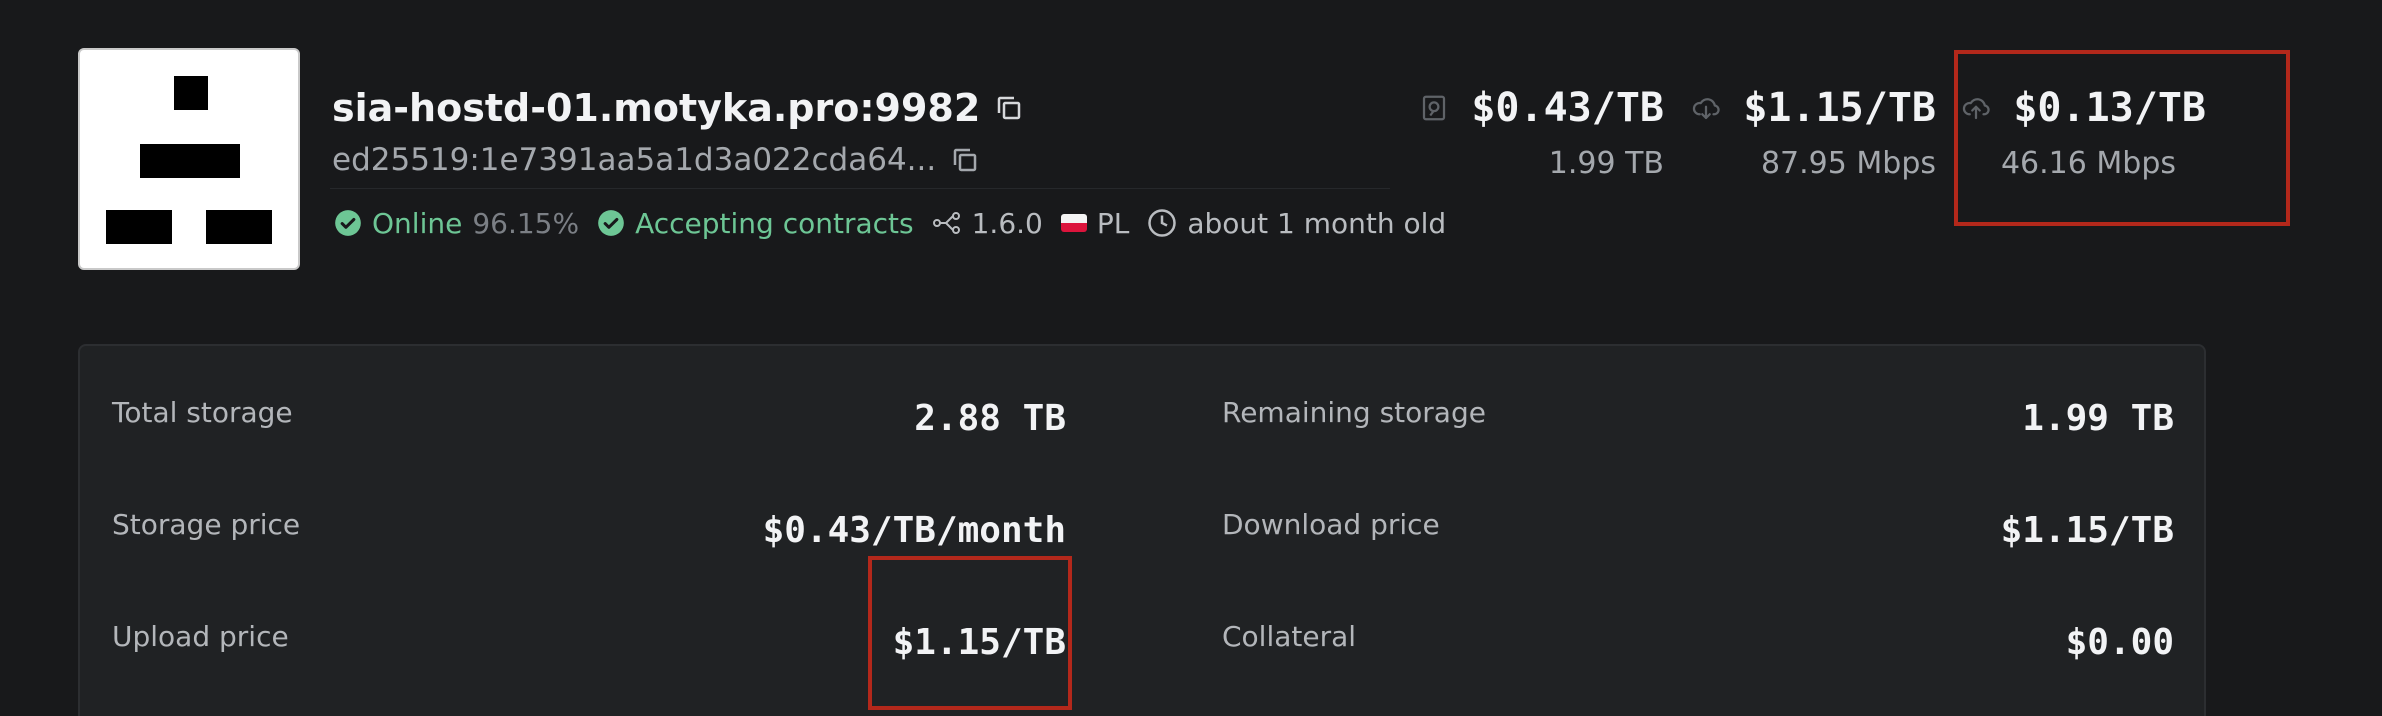  I want to click on online-badge: Online 96.15%, so click(456, 223).